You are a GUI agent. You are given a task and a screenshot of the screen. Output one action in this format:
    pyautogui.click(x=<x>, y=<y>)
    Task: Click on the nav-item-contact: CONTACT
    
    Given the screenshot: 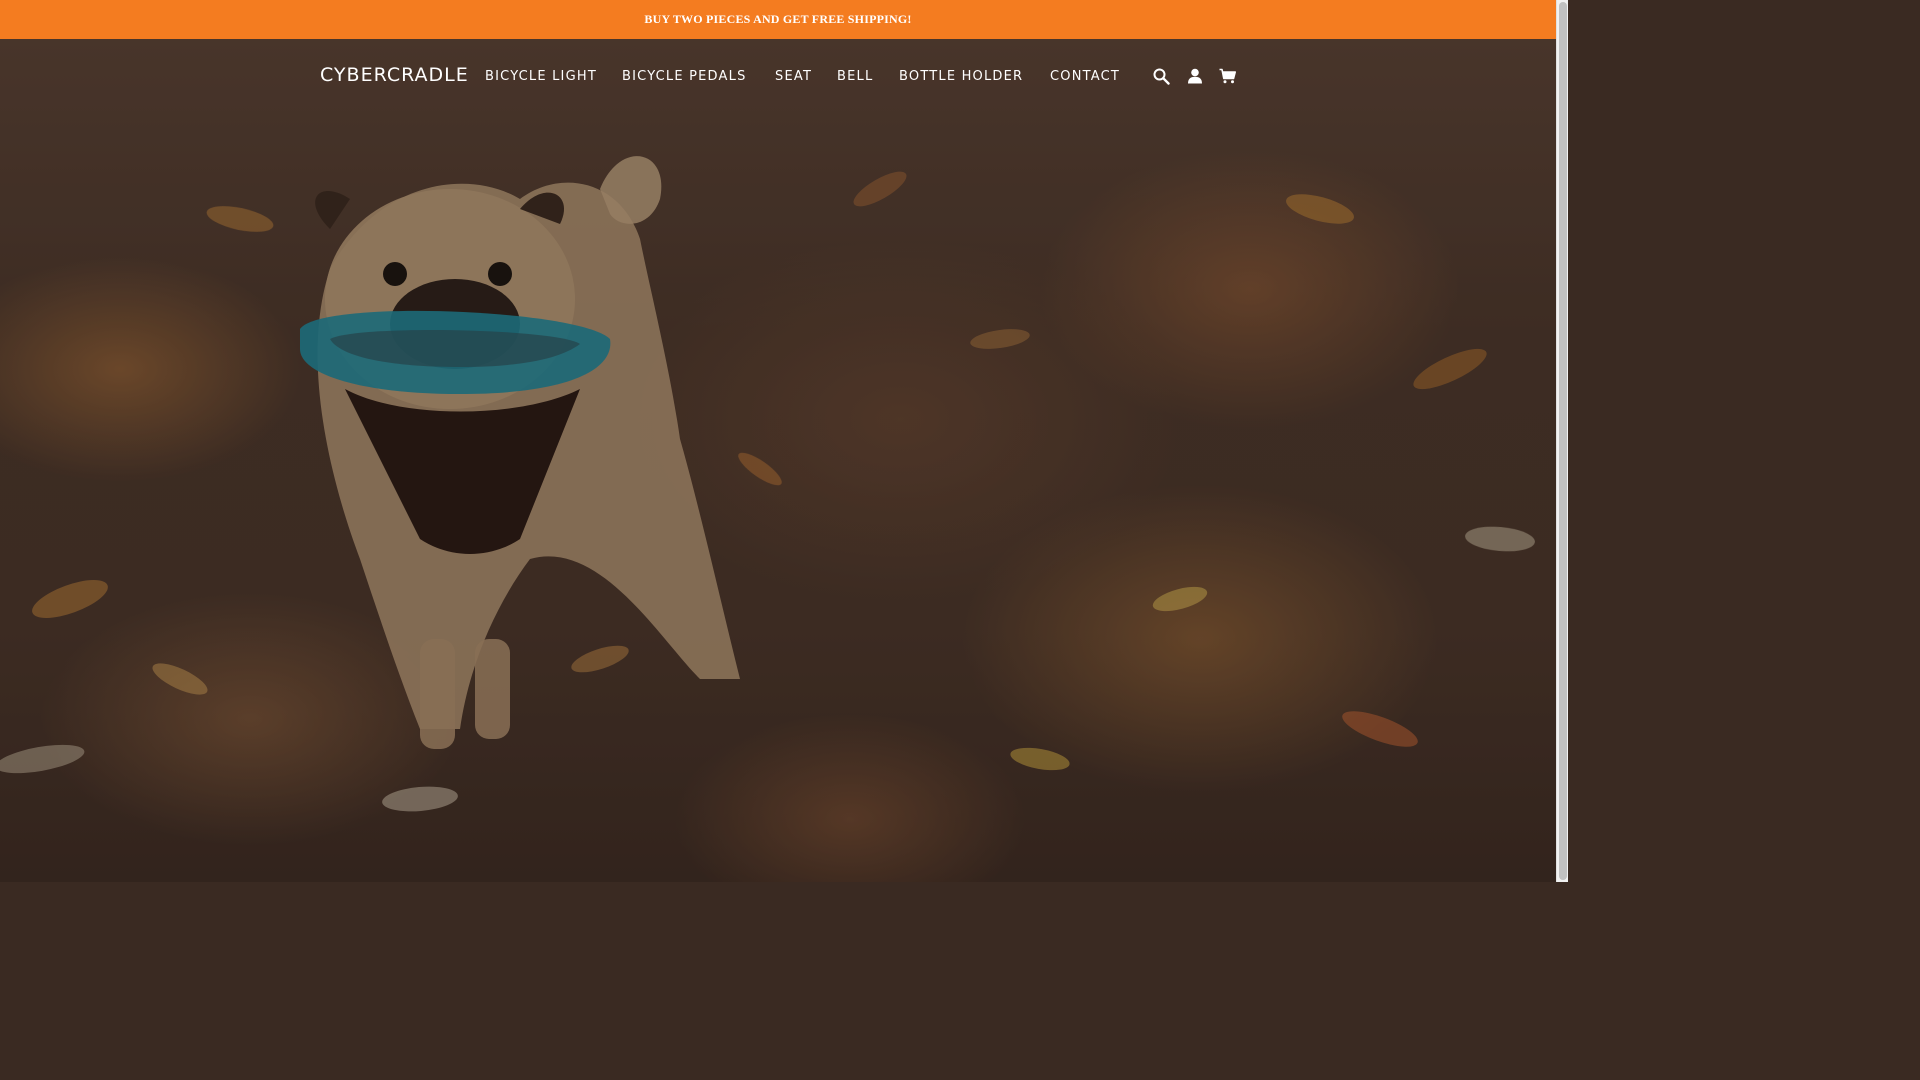 What is the action you would take?
    pyautogui.click(x=1085, y=76)
    